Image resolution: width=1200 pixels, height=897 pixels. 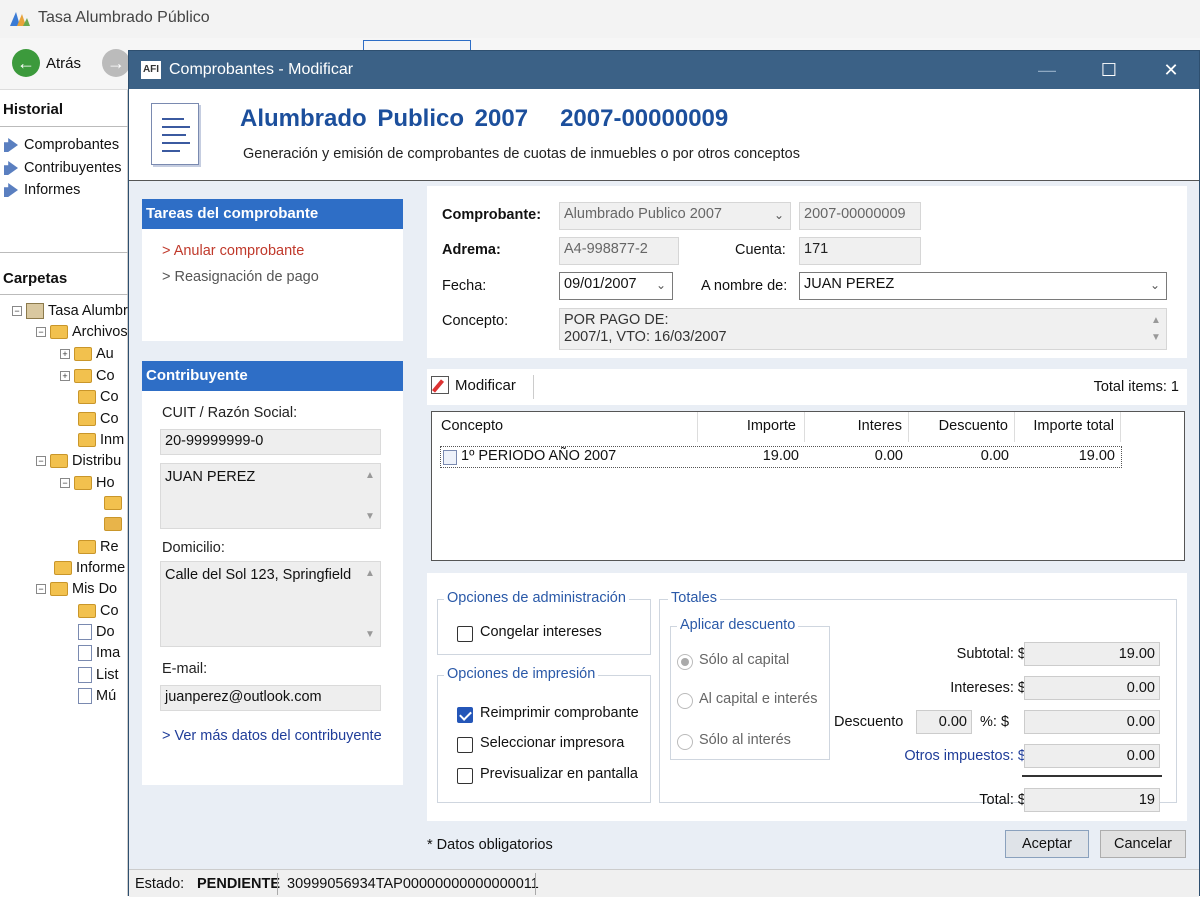 I want to click on tree-item: Informe, so click(x=91, y=568).